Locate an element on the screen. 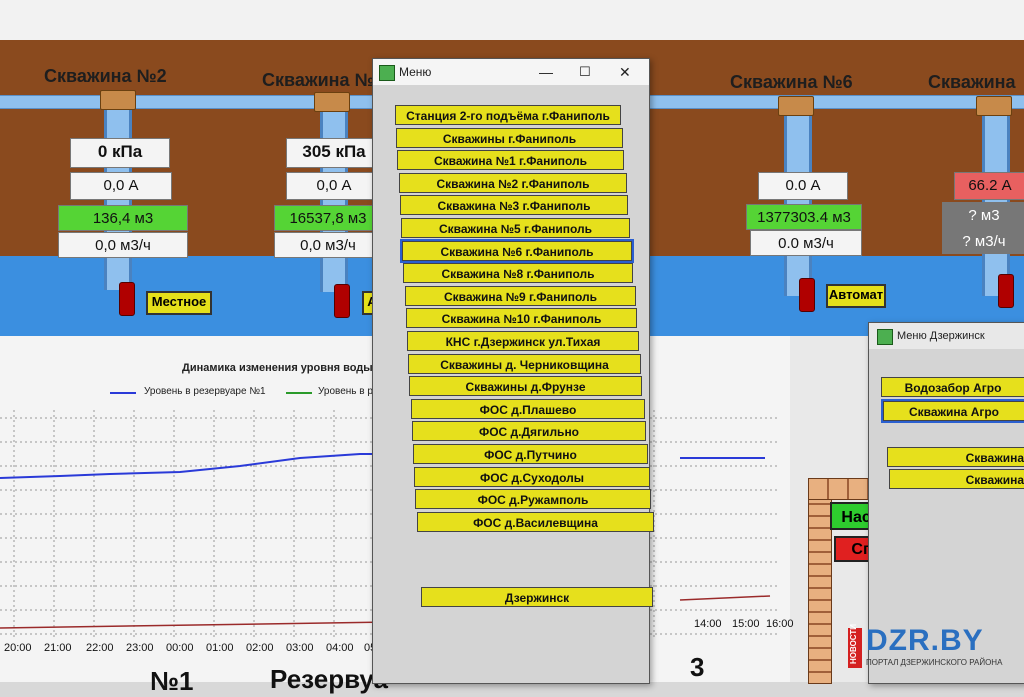 This screenshot has width=1024, height=697. volume-readout: 136,4 м3 is located at coordinates (123, 218).